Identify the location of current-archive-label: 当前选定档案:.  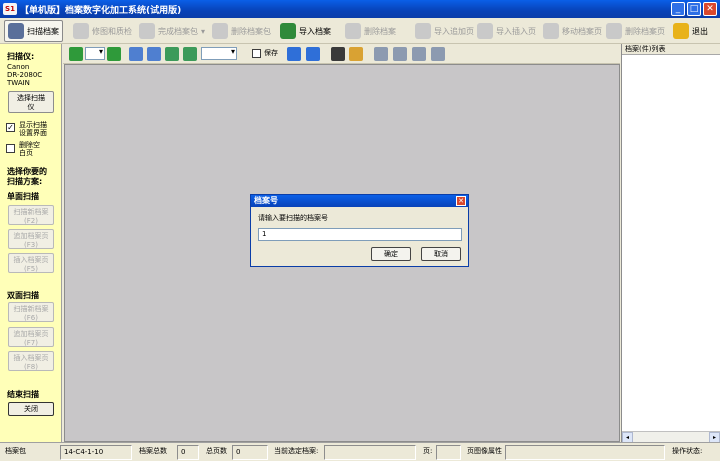
(296, 451).